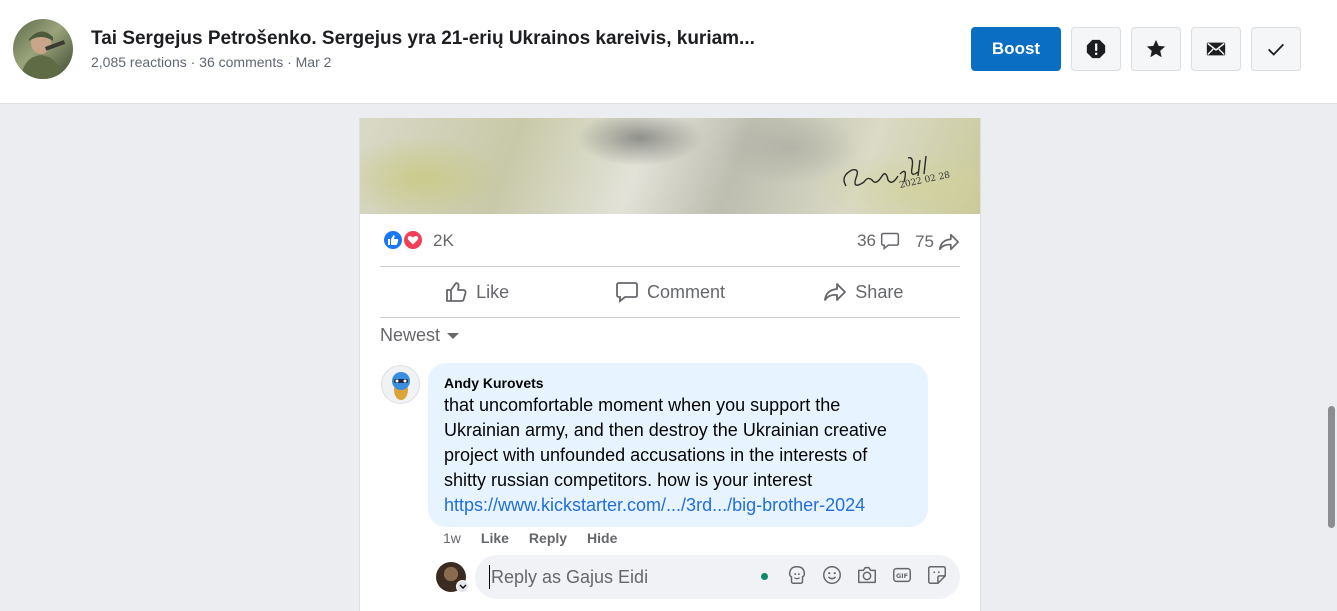 The image size is (1337, 611). I want to click on comment-like-button: Like, so click(495, 538).